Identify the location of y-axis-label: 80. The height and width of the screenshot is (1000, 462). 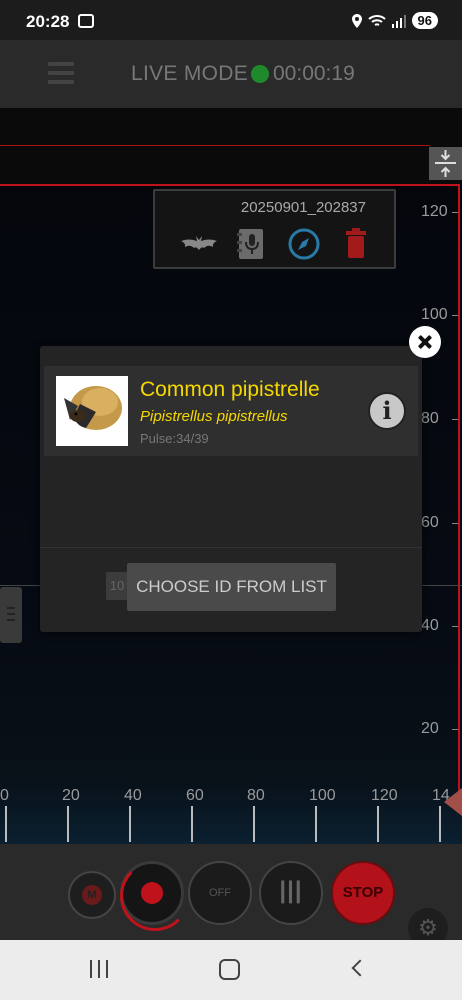
(430, 418).